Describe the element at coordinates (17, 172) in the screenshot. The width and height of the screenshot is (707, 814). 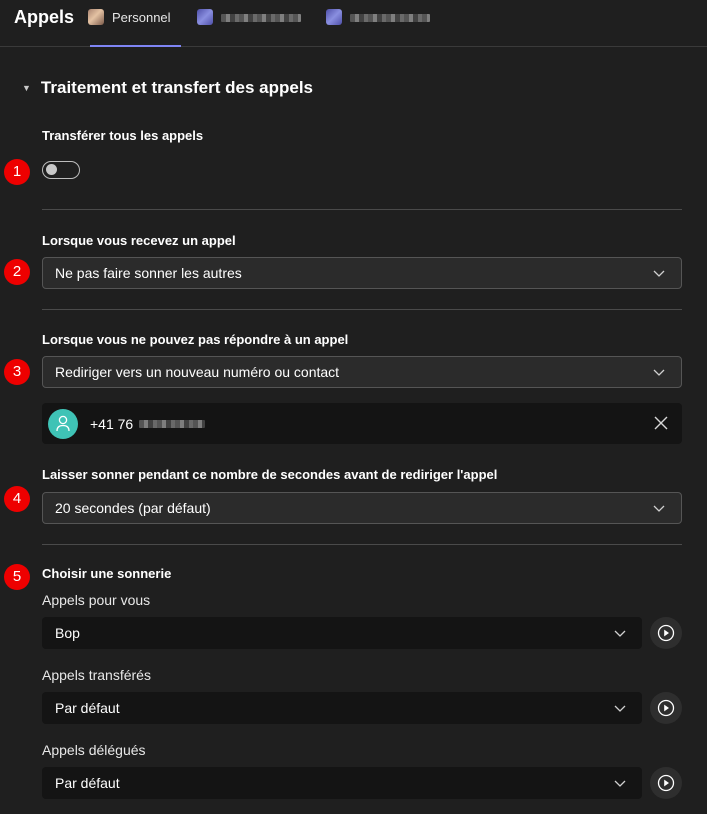
I see `step-badge: 1` at that location.